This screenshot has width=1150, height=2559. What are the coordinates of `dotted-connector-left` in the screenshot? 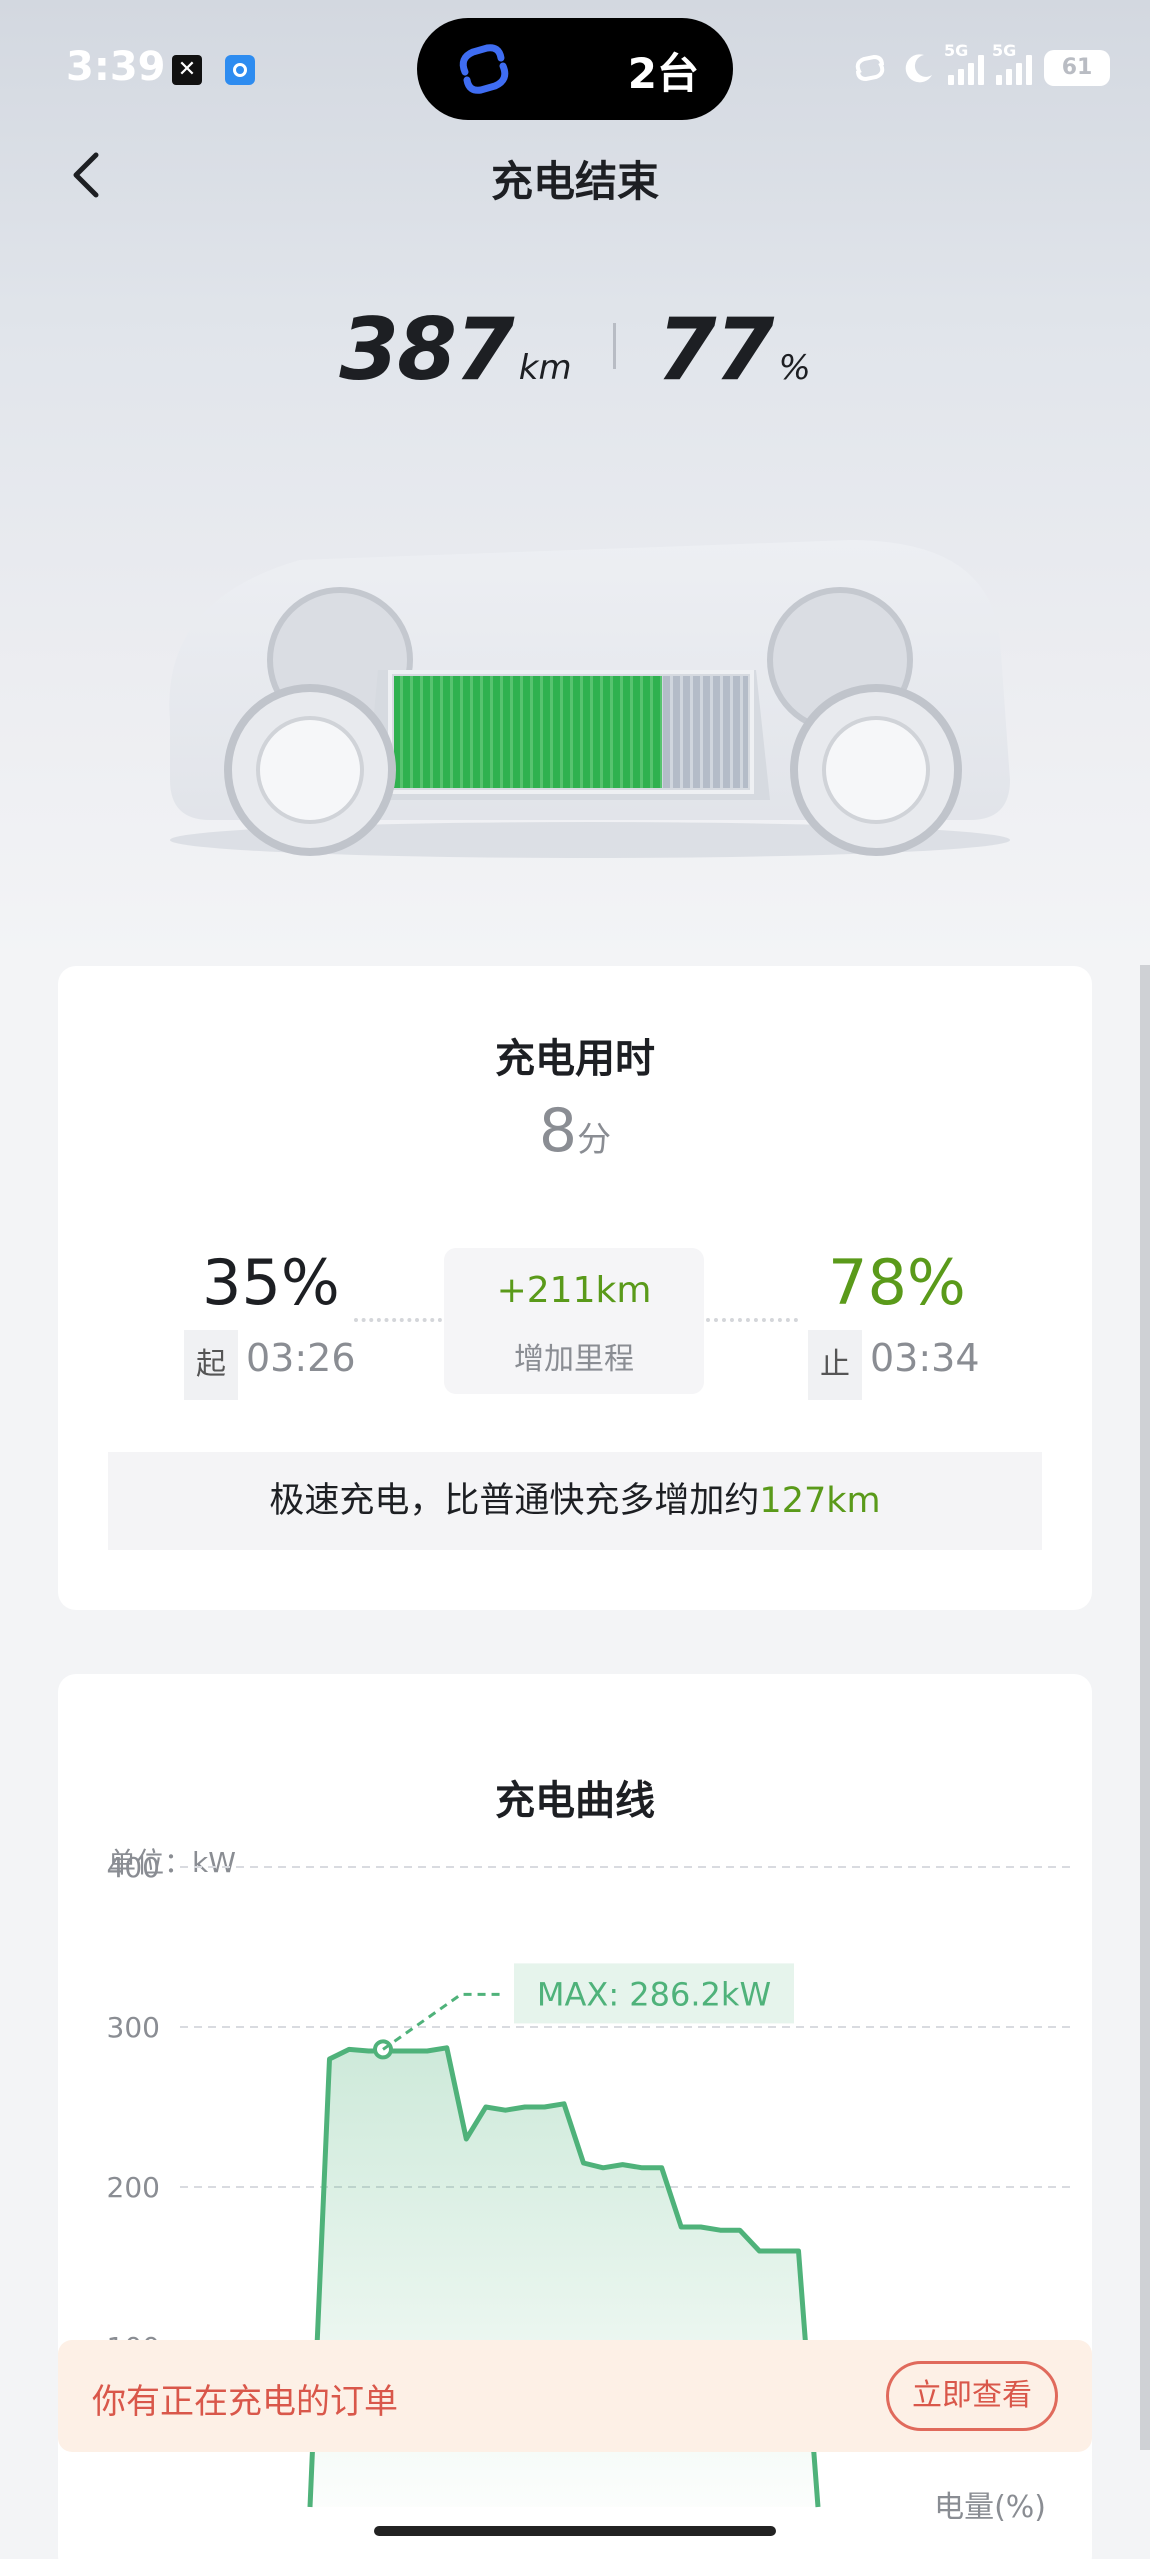 It's located at (398, 1320).